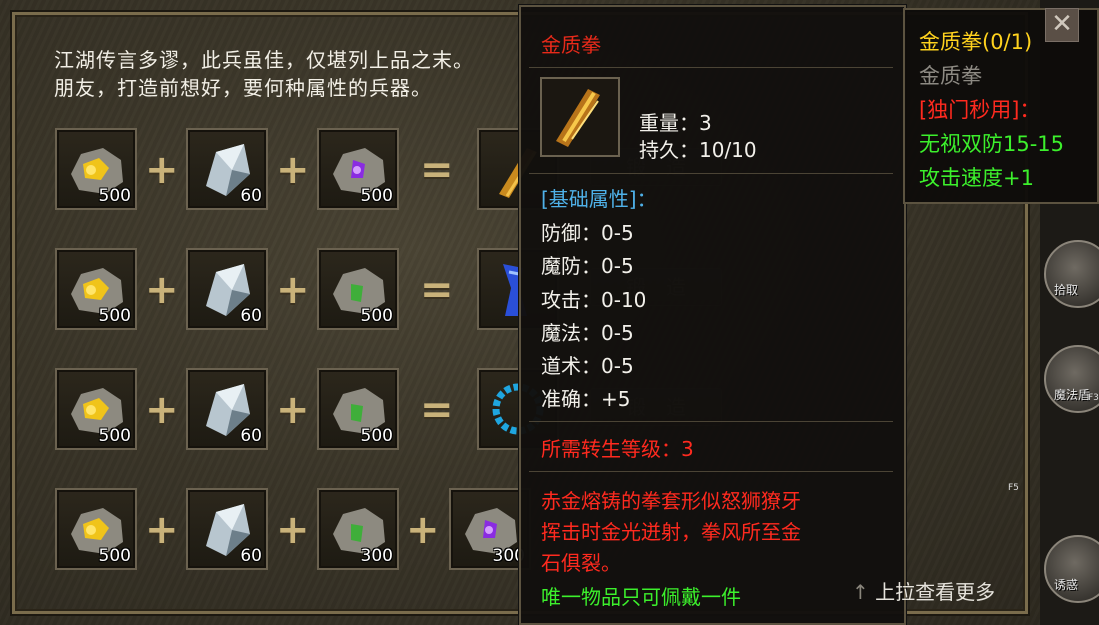 The width and height of the screenshot is (1099, 625). Describe the element at coordinates (358, 529) in the screenshot. I see `ore-green-slot: 300` at that location.